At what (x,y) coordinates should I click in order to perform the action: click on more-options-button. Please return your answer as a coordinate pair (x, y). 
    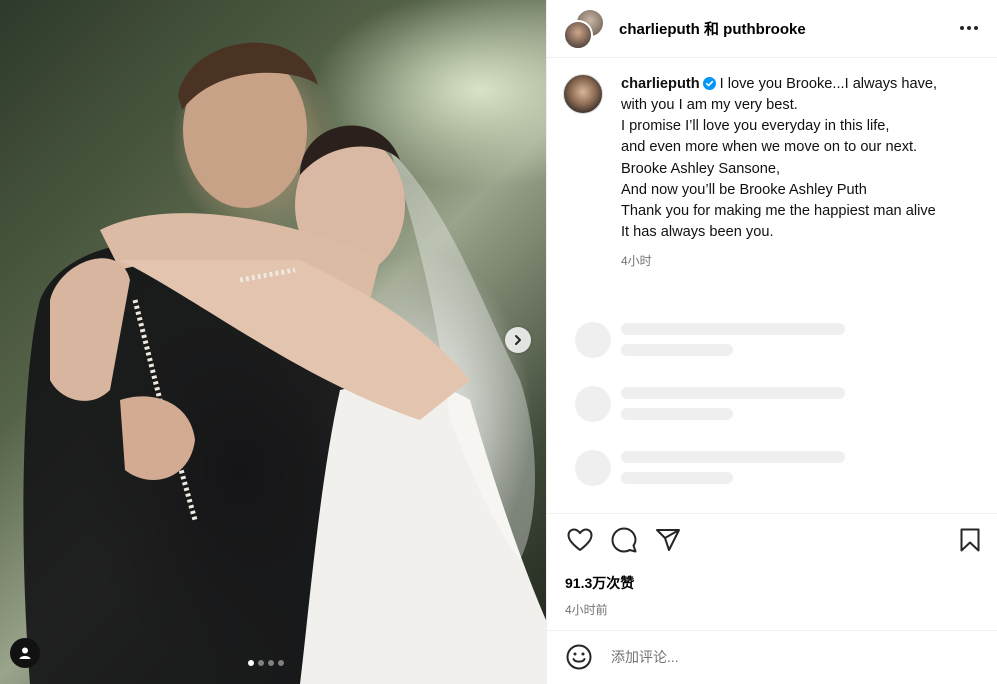
    Looking at the image, I should click on (969, 28).